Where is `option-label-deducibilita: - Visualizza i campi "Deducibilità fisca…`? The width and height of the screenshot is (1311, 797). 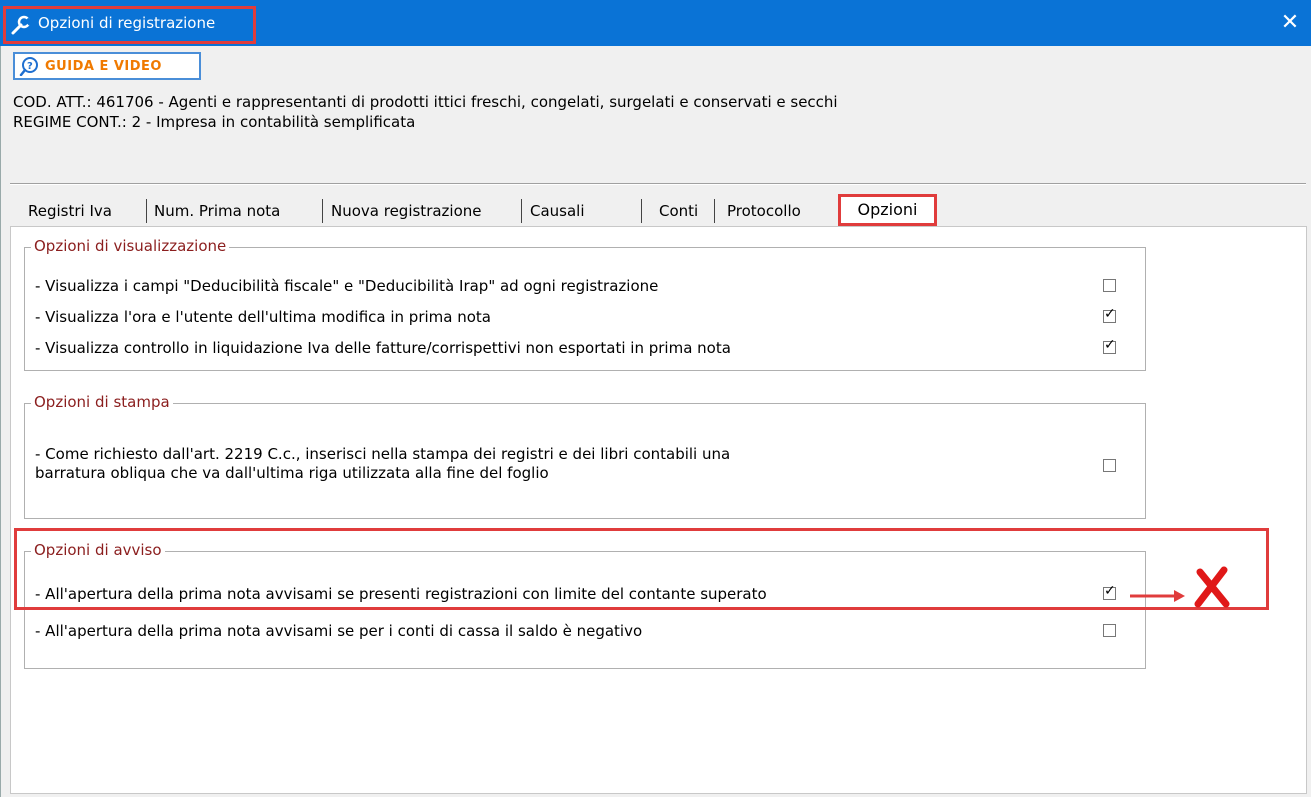
option-label-deducibilita: - Visualizza i campi "Deducibilità fisca… is located at coordinates (347, 286).